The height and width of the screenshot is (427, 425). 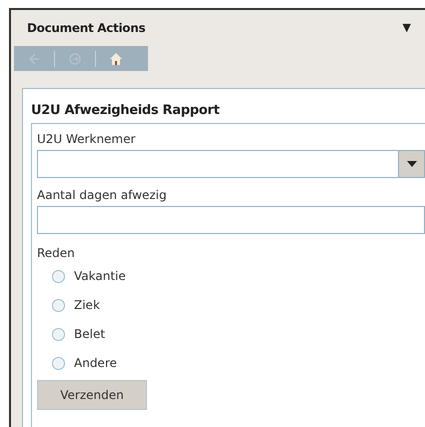 What do you see at coordinates (86, 139) in the screenshot?
I see `field-label: U2U Werknemer` at bounding box center [86, 139].